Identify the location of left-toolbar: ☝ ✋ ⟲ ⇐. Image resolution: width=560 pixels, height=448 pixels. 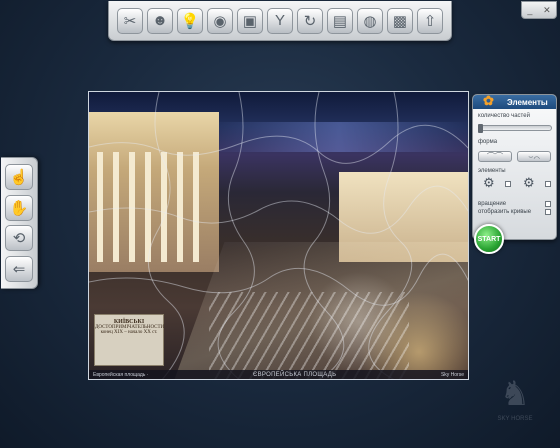
(19, 223).